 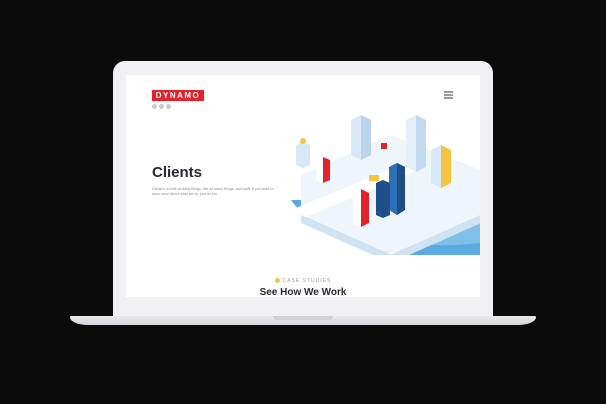 What do you see at coordinates (177, 172) in the screenshot?
I see `hero-title: Clients` at bounding box center [177, 172].